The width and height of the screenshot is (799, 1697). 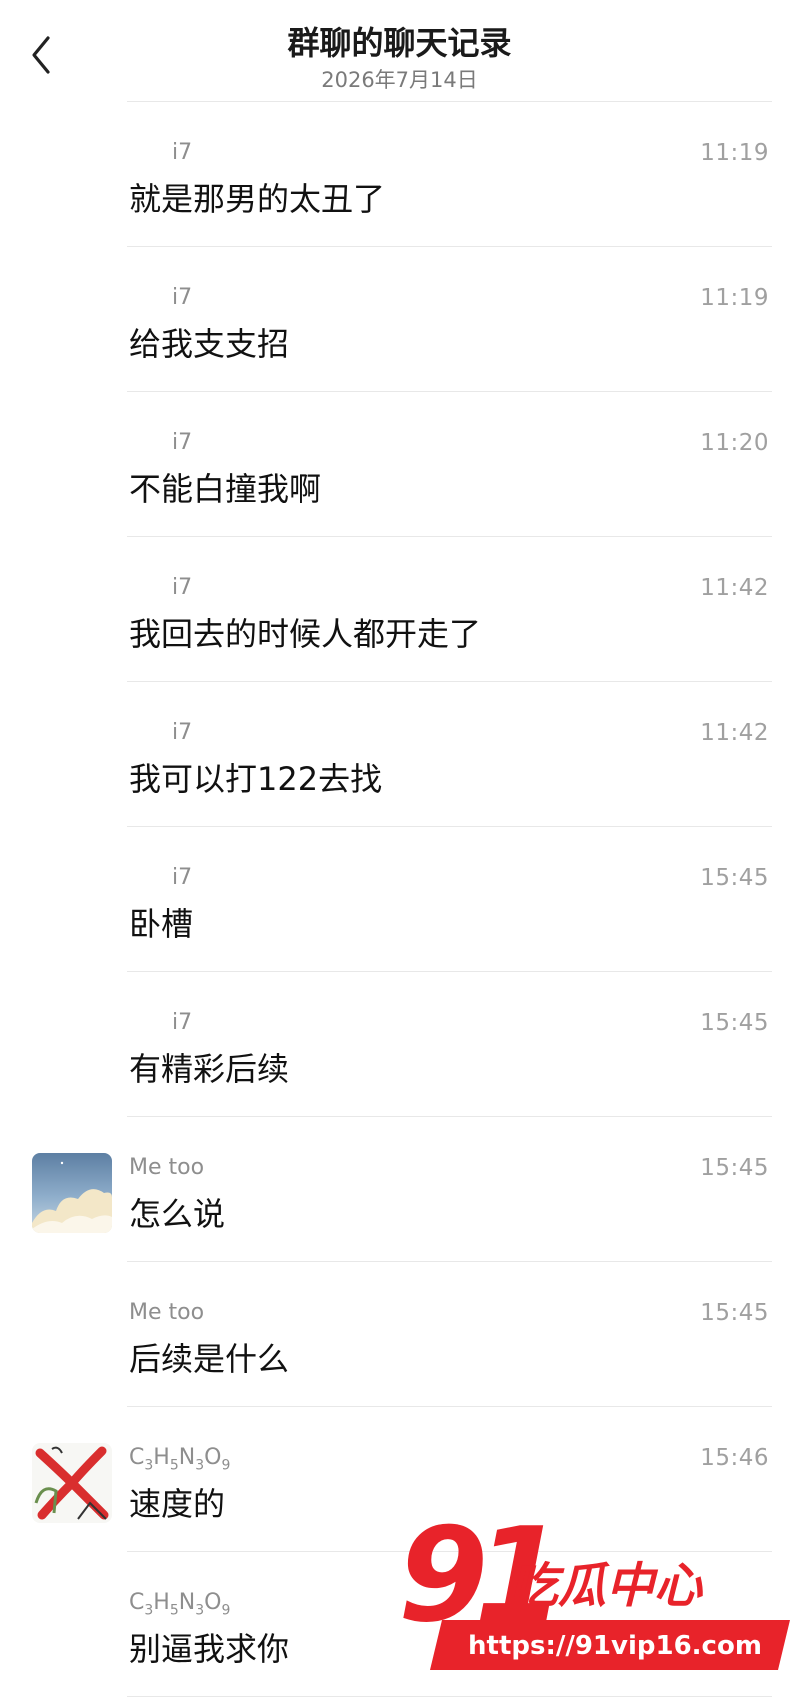 I want to click on message-text: 怎么说, so click(x=177, y=1214).